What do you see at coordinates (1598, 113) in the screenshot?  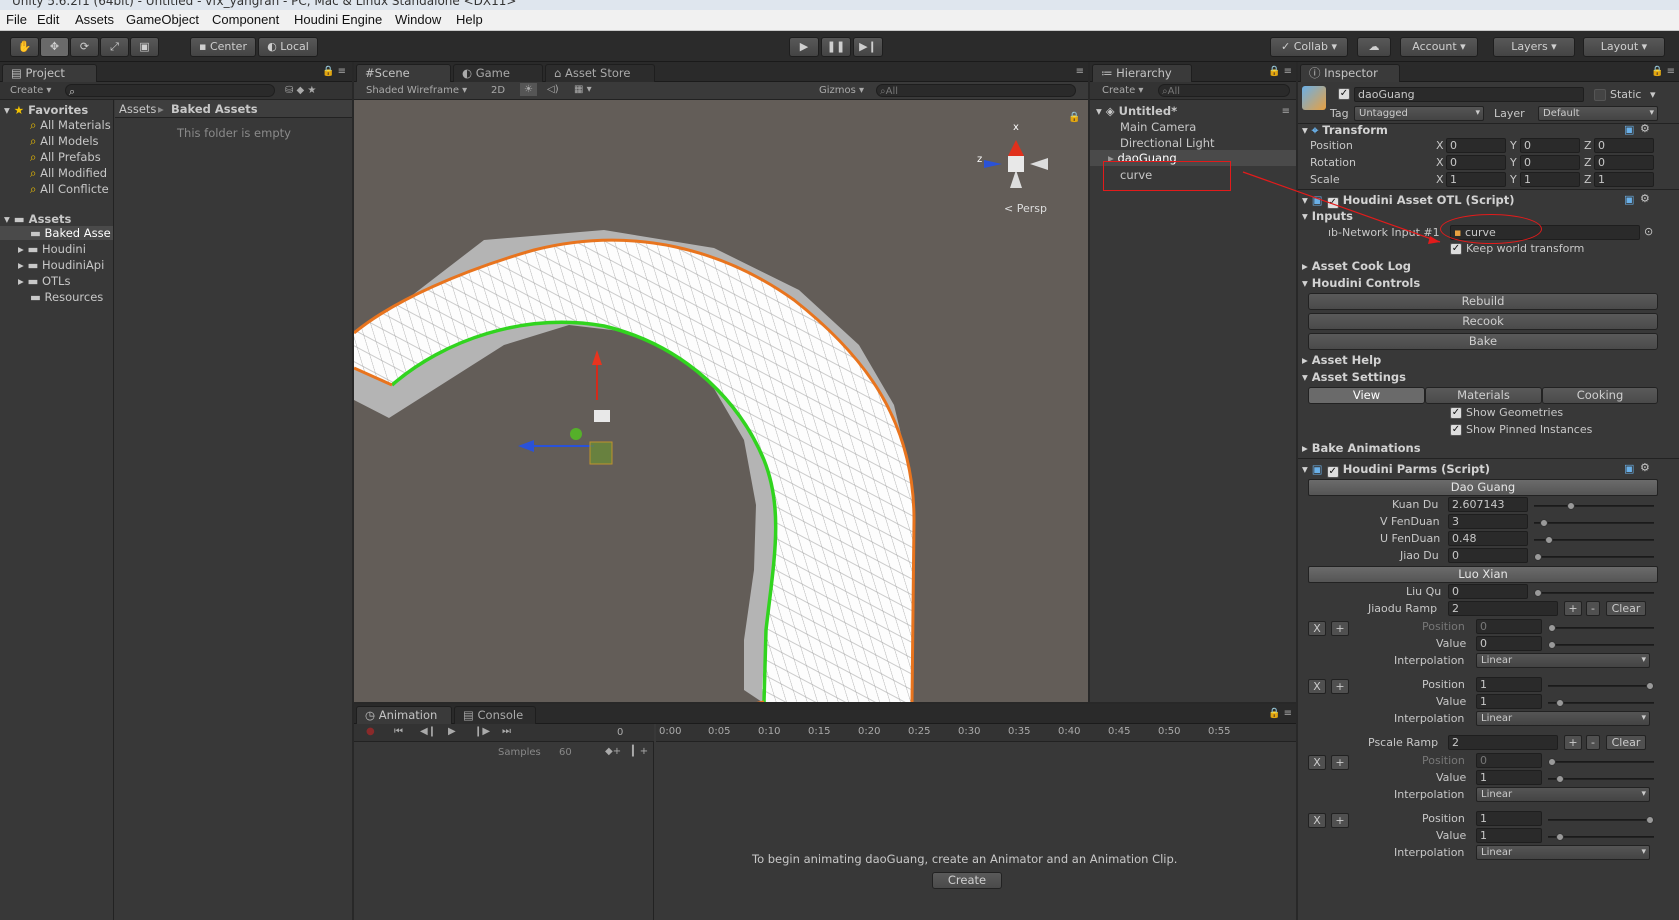 I see `layer-dropdown: Default` at bounding box center [1598, 113].